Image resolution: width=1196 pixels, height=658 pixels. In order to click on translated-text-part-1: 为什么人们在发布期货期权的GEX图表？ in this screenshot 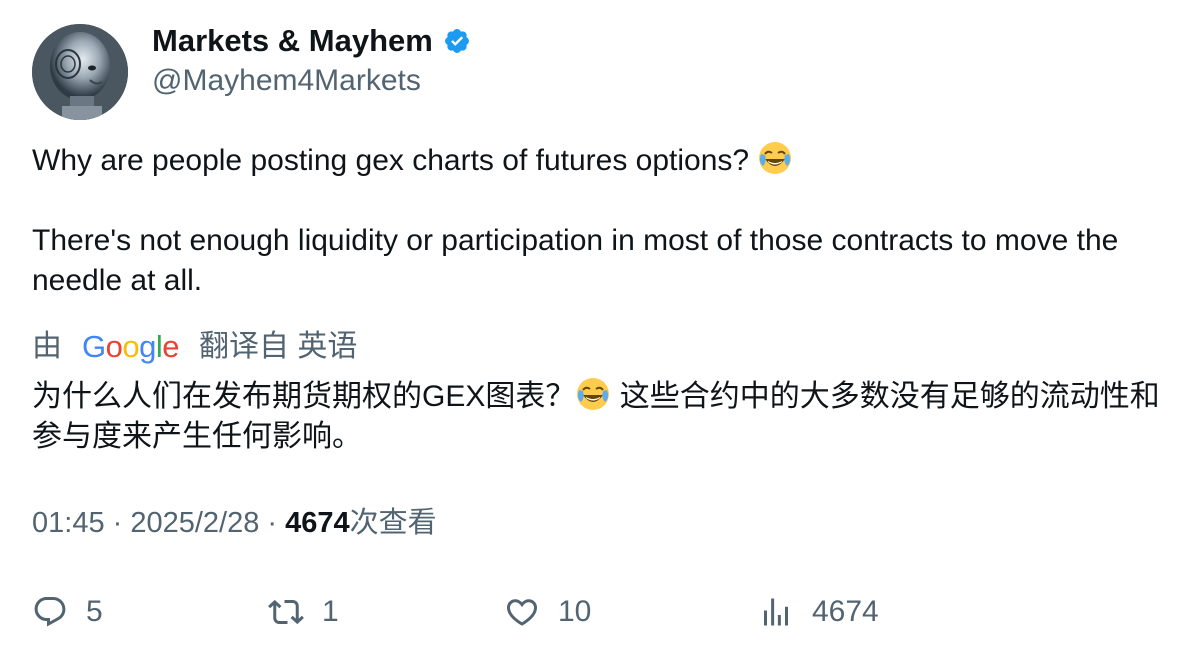, I will do `click(304, 396)`.